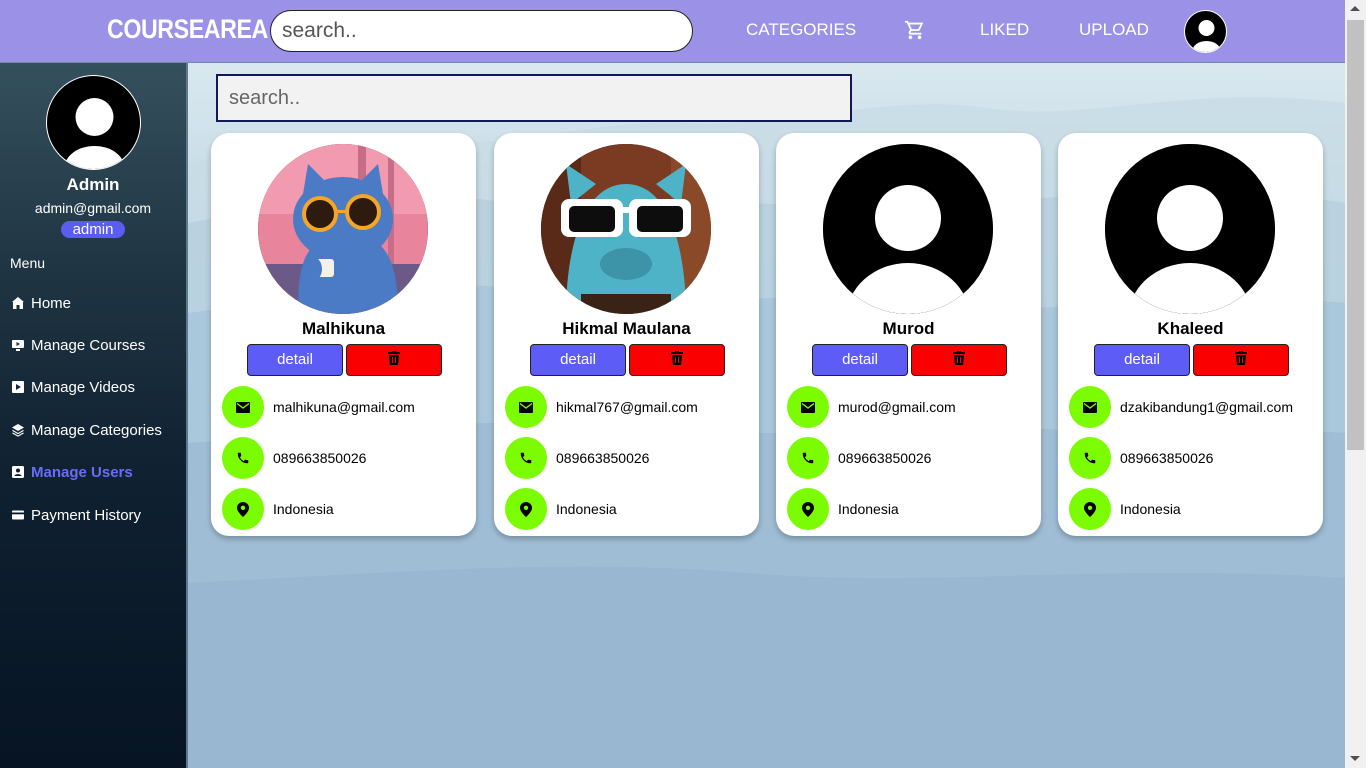 This screenshot has height=768, width=1366. Describe the element at coordinates (18, 472) in the screenshot. I see `user-card-icon` at that location.